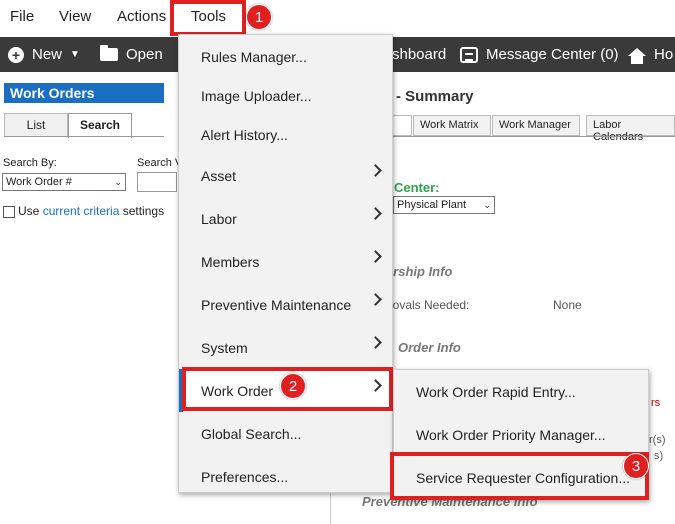  Describe the element at coordinates (469, 54) in the screenshot. I see `message-icon` at that location.